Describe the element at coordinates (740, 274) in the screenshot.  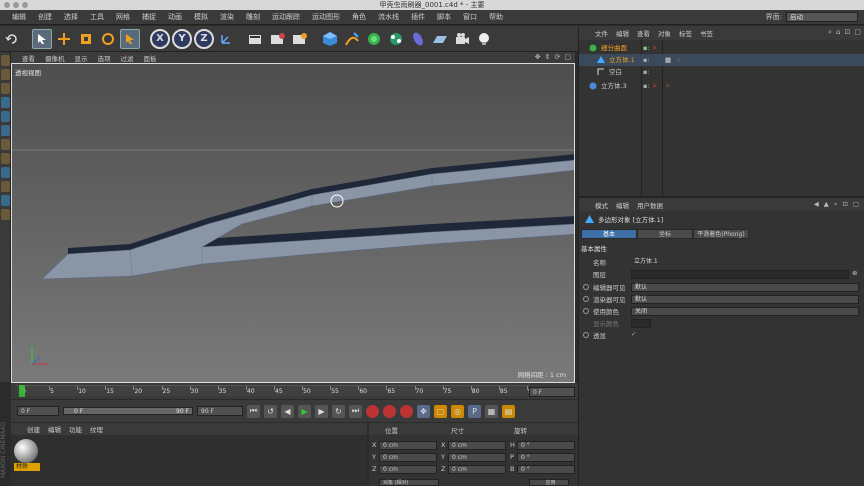
I see `layer-field` at that location.